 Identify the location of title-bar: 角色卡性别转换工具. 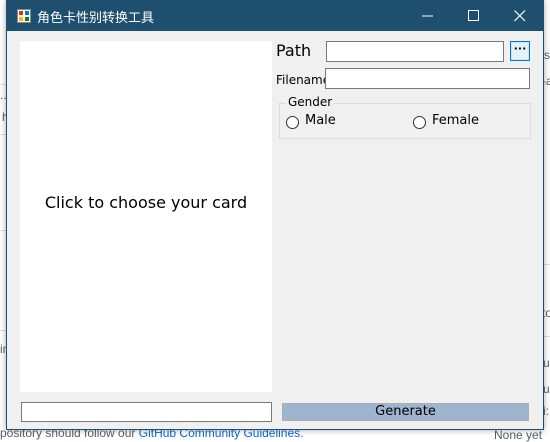
(275, 16).